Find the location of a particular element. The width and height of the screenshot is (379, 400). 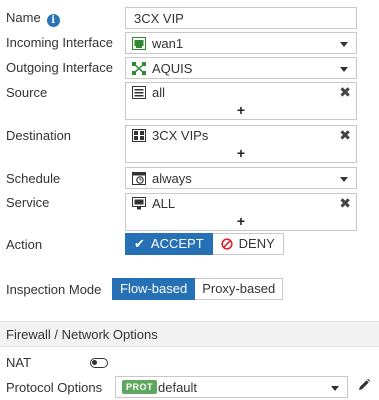

section-title: Firewall / Network Options is located at coordinates (82, 334).